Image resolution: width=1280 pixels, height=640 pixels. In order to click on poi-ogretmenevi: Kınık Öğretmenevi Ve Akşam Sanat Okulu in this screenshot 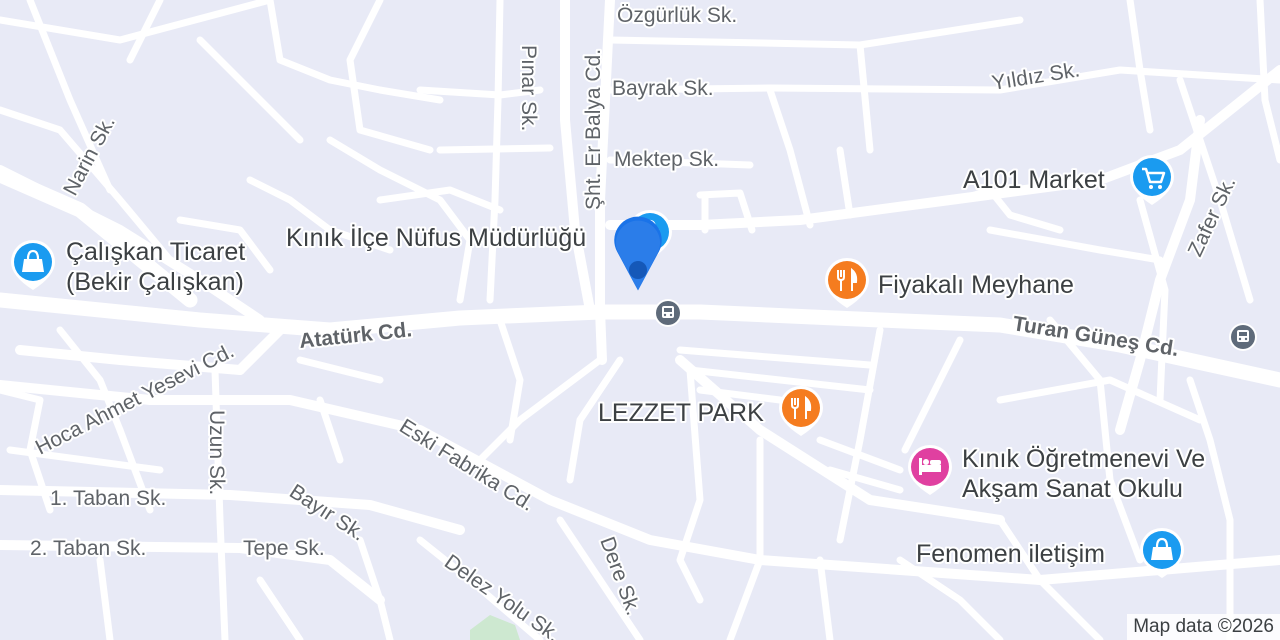, I will do `click(1057, 474)`.